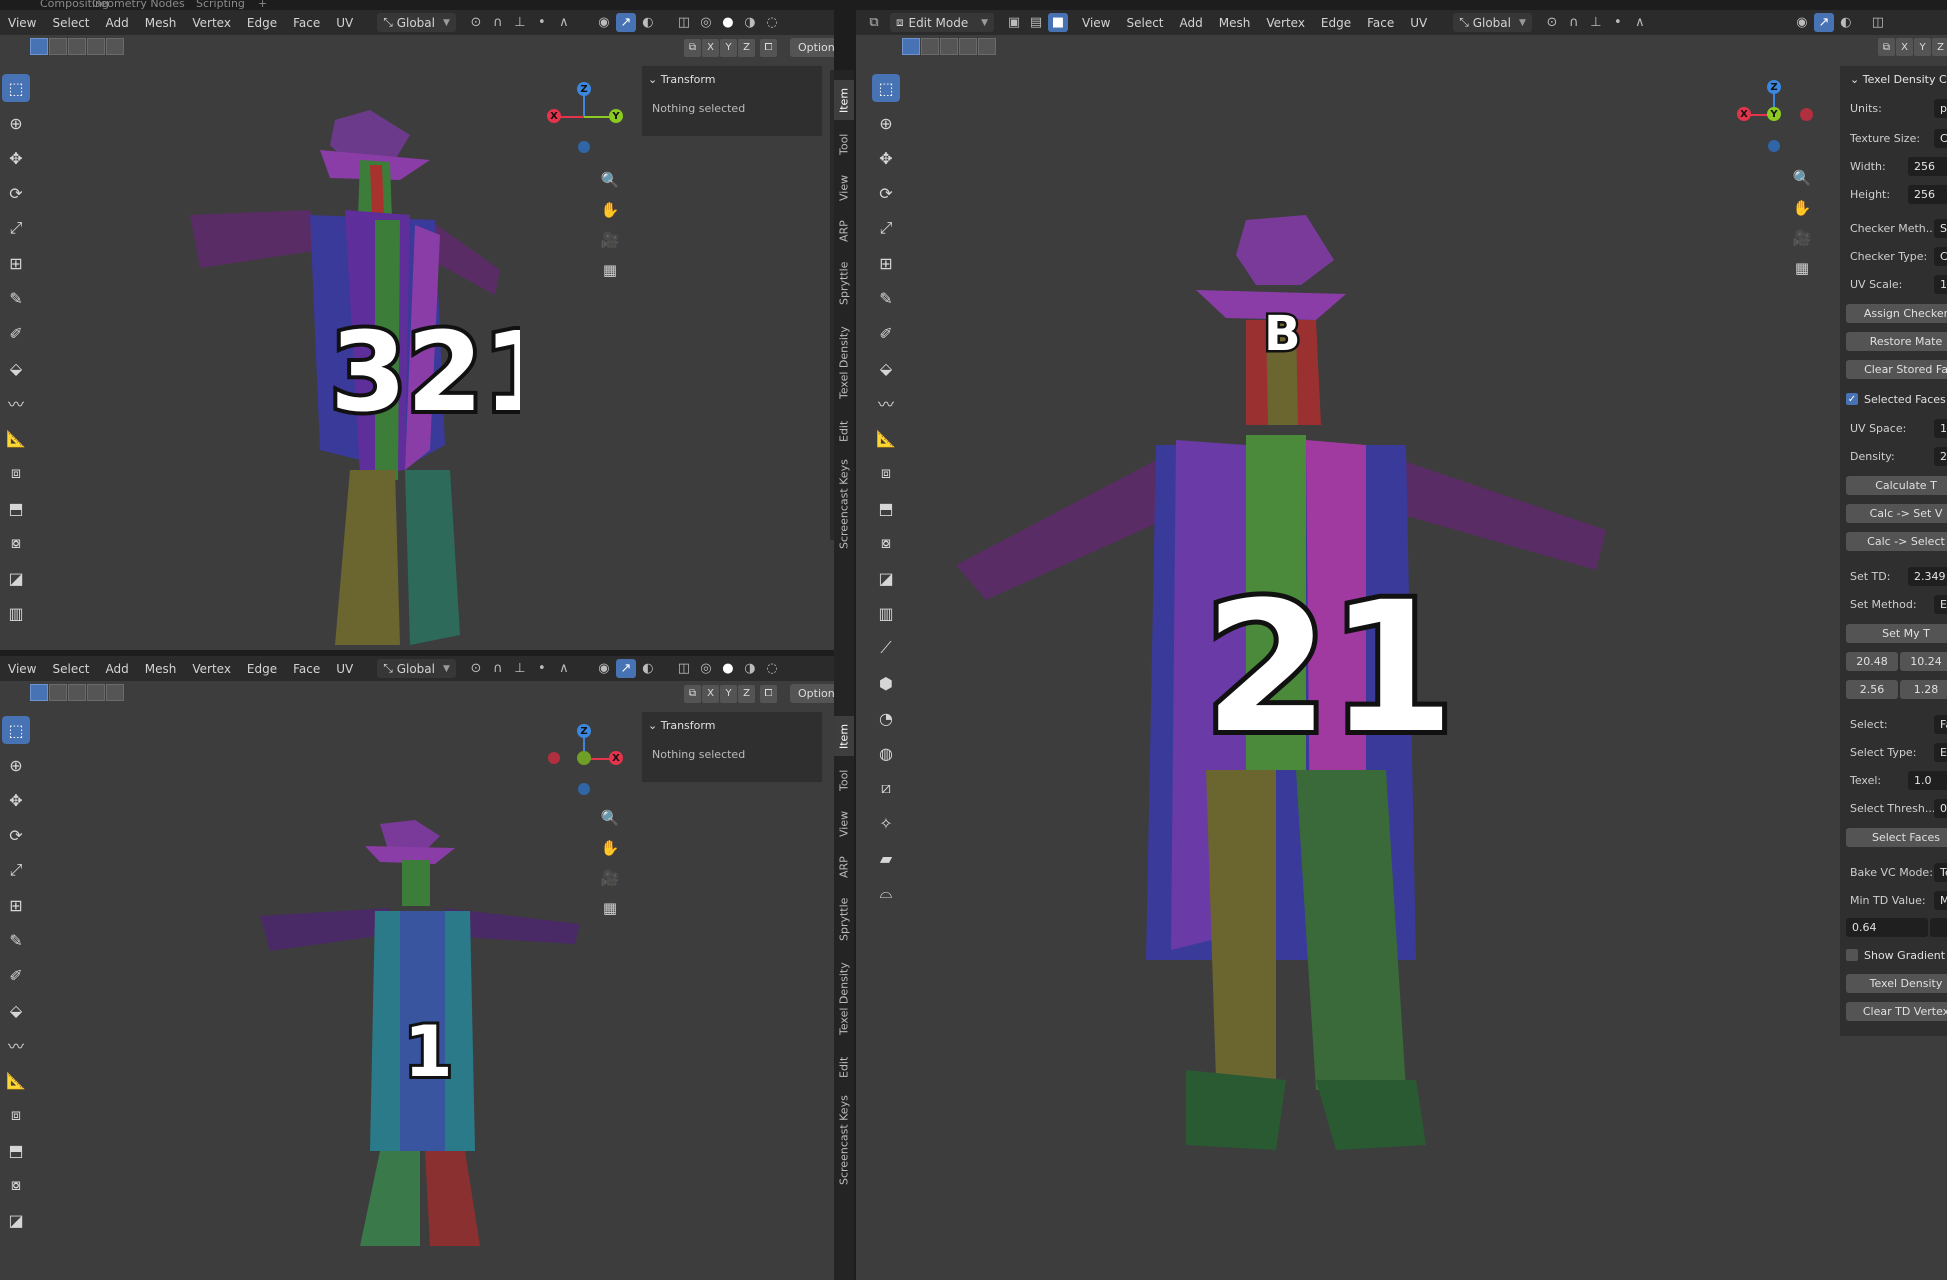 Image resolution: width=1947 pixels, height=1280 pixels. Describe the element at coordinates (416, 668) in the screenshot. I see `orientation-dropdown: ⤡ Global ▼` at that location.